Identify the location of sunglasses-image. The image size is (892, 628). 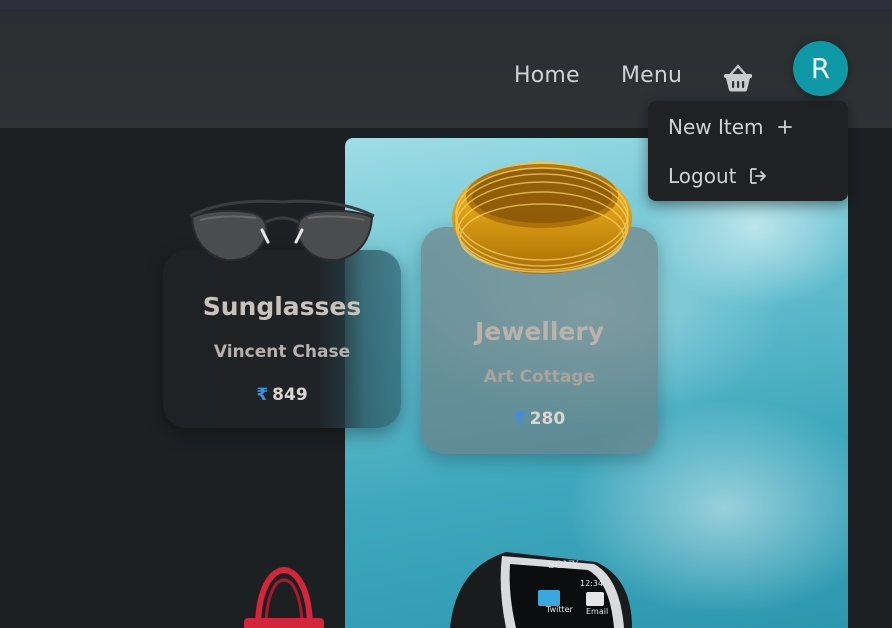
(282, 230).